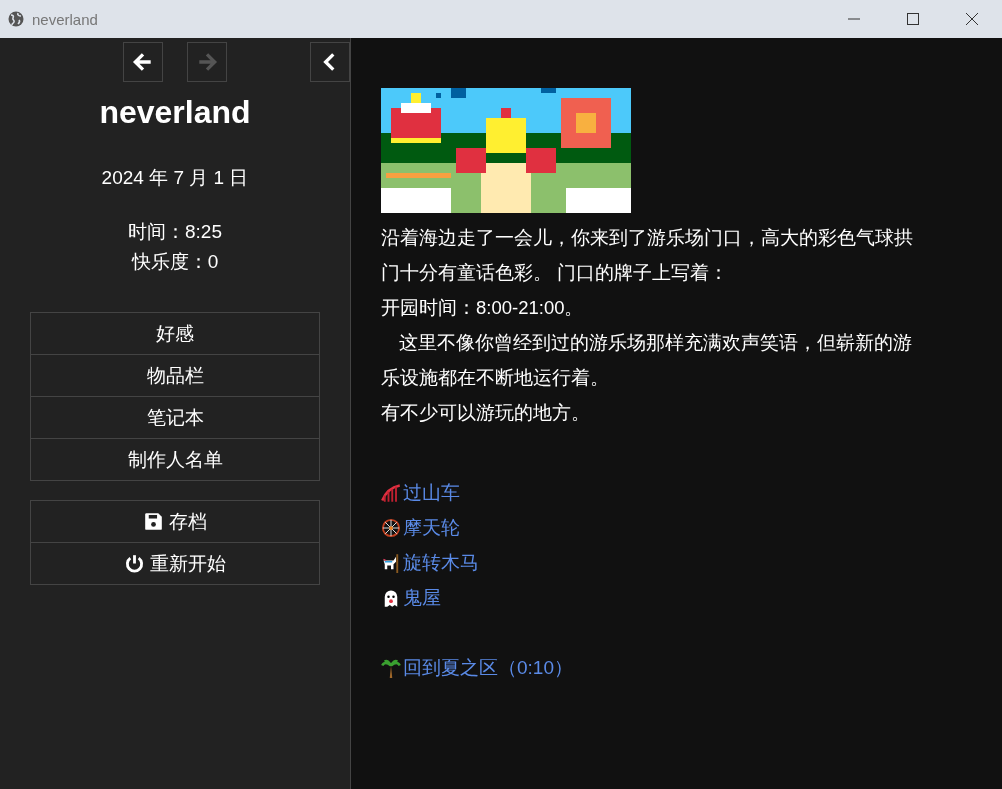 The width and height of the screenshot is (1002, 789). I want to click on back-button, so click(143, 62).